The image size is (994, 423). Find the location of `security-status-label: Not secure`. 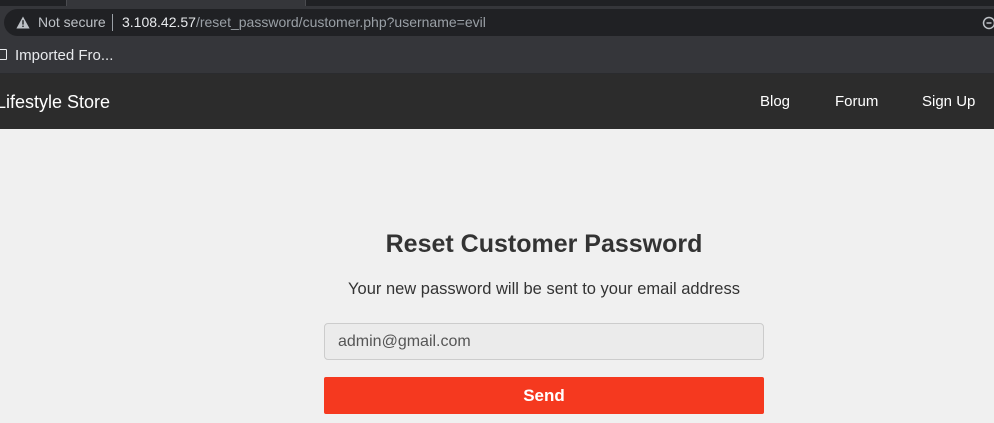

security-status-label: Not secure is located at coordinates (72, 22).